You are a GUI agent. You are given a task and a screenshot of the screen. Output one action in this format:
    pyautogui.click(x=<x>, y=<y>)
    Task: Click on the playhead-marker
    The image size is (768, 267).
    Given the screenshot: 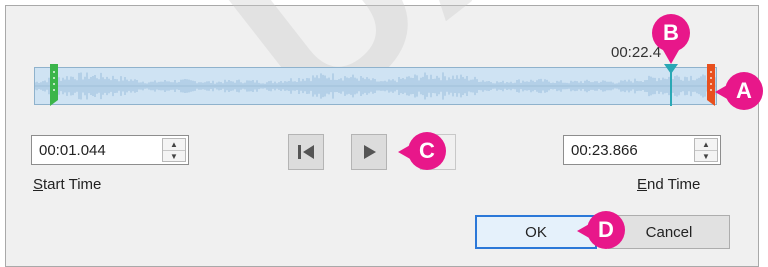 What is the action you would take?
    pyautogui.click(x=671, y=85)
    